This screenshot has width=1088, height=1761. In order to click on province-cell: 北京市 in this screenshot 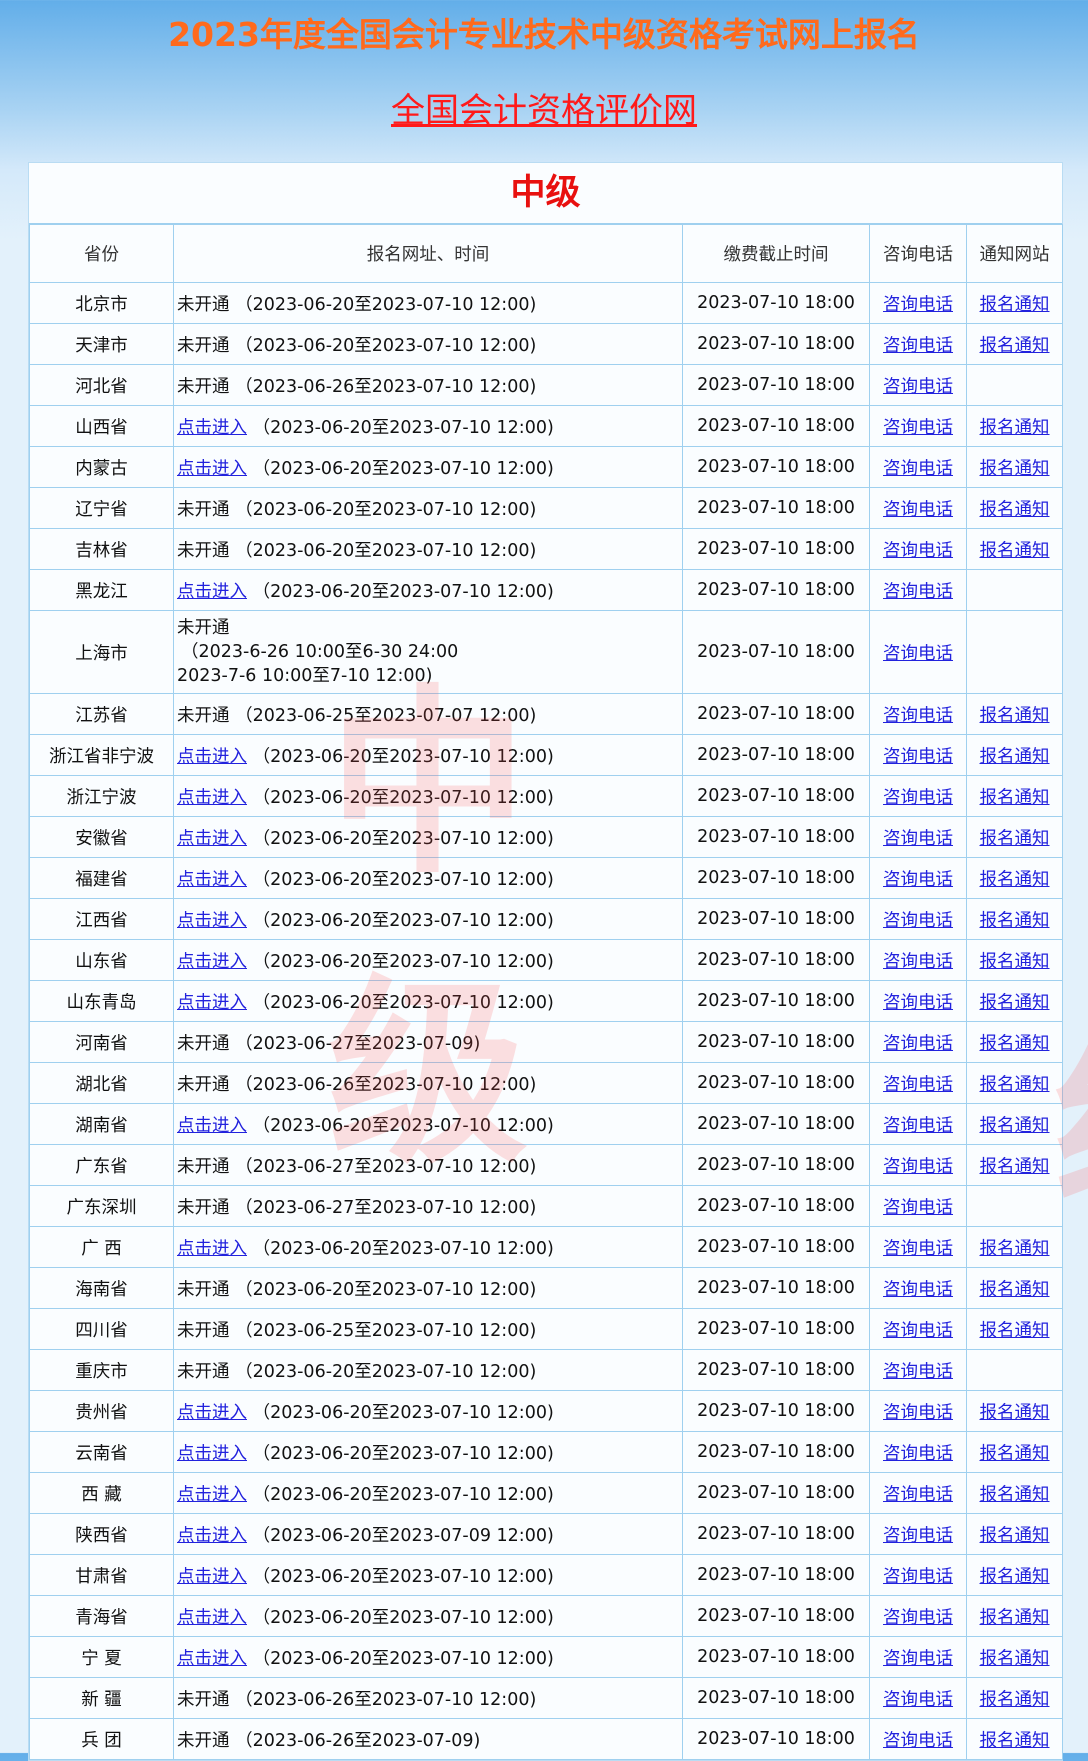, I will do `click(101, 303)`.